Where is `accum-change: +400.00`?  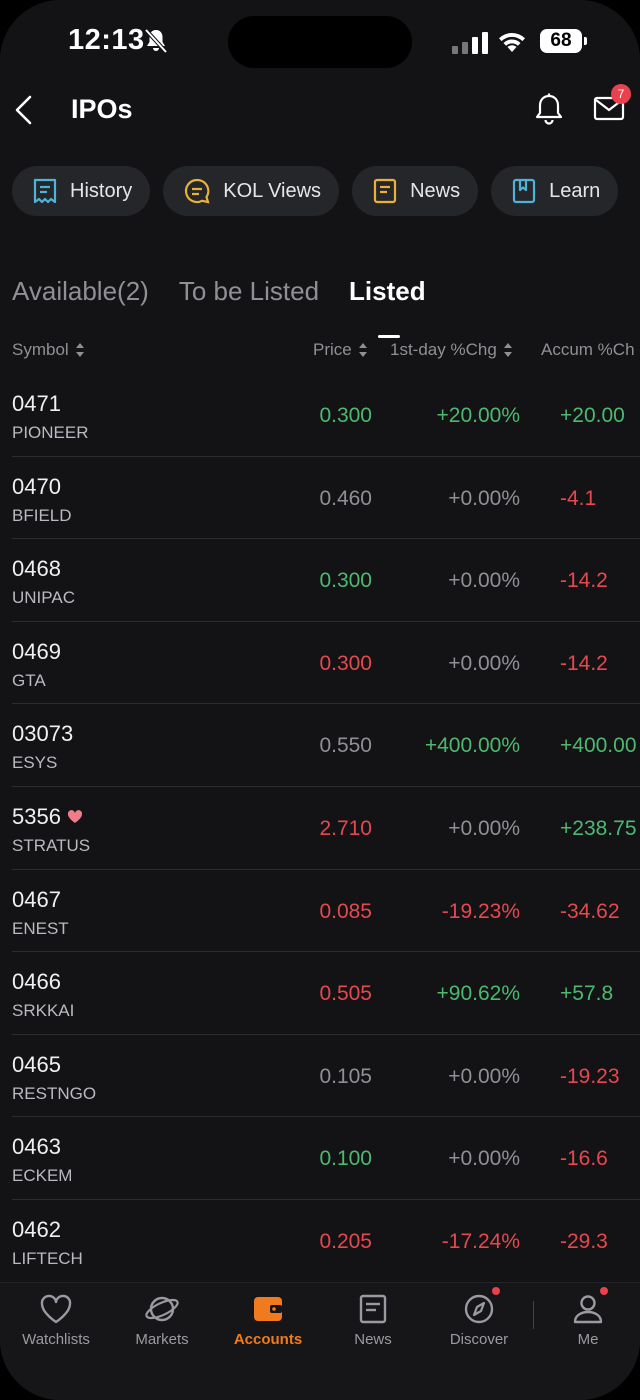 accum-change: +400.00 is located at coordinates (598, 746).